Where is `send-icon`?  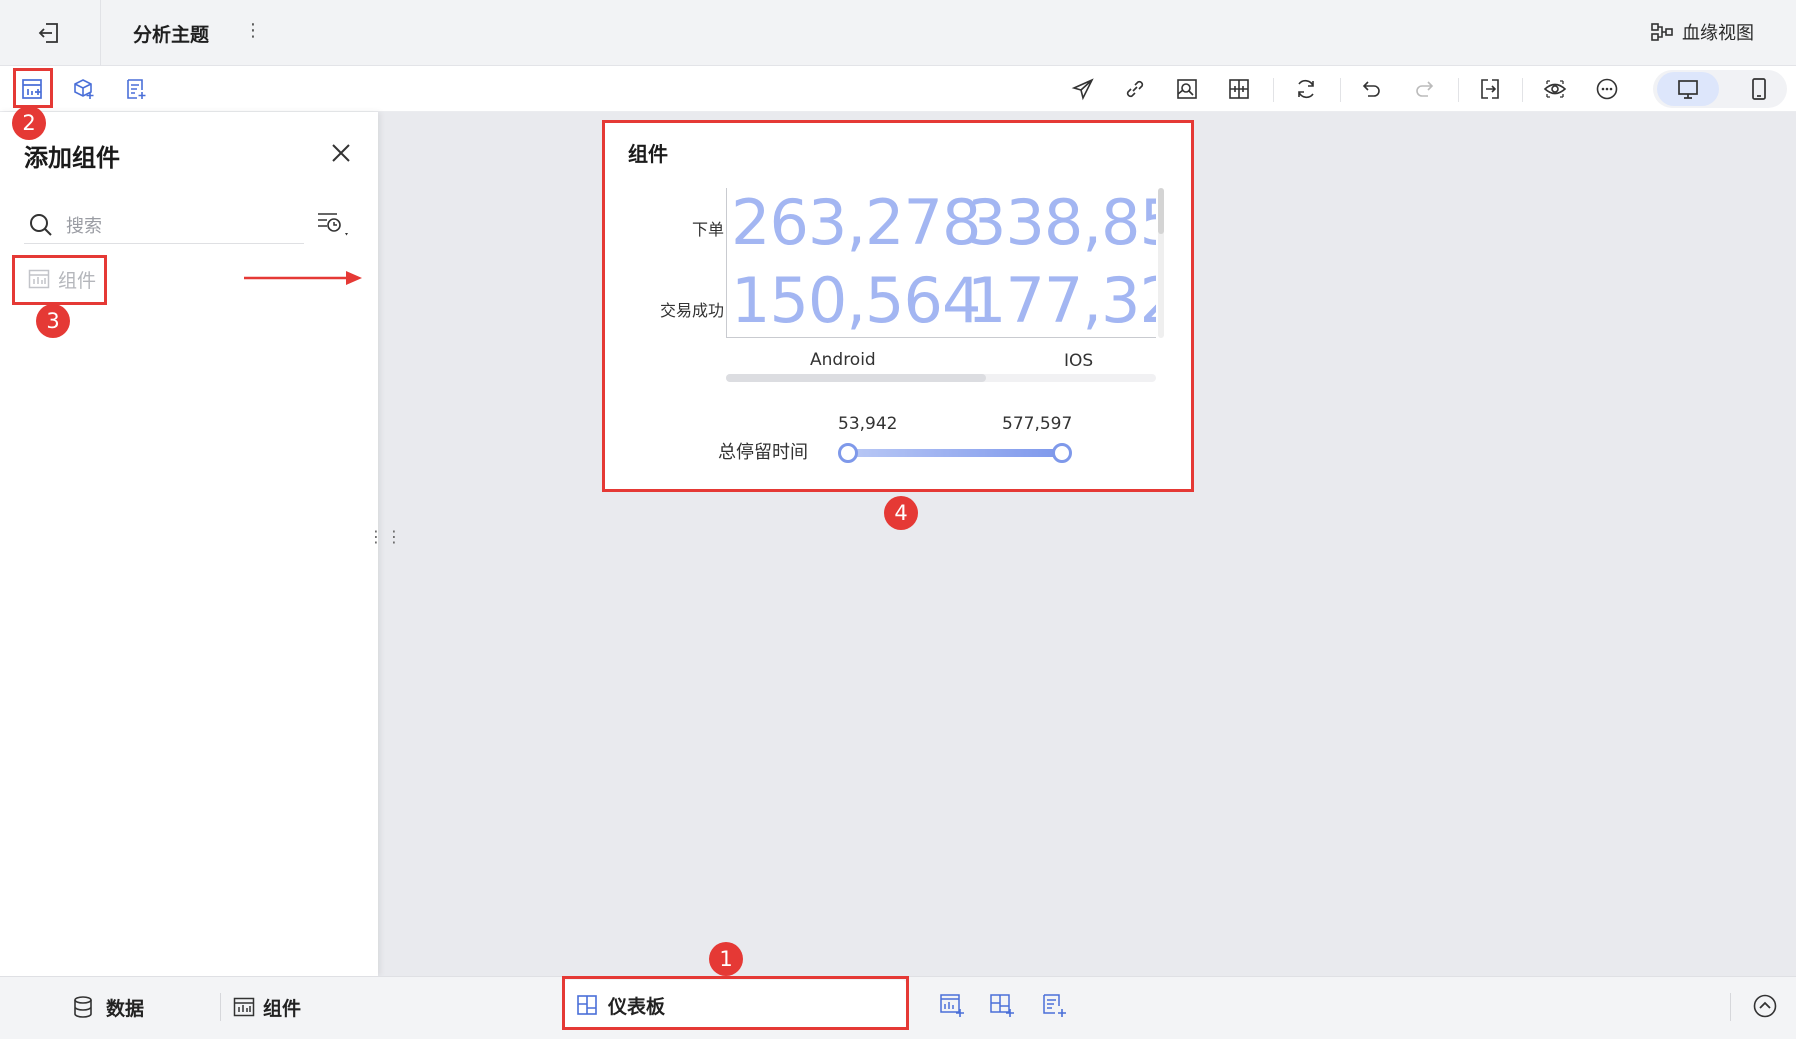
send-icon is located at coordinates (1082, 89).